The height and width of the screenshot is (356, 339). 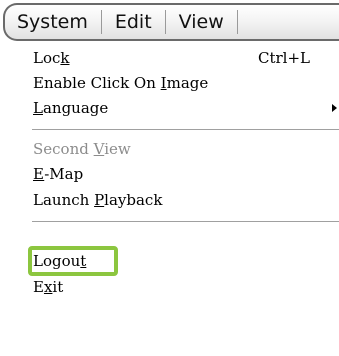 What do you see at coordinates (64, 200) in the screenshot?
I see `menu-item-launch-playback-label: Launch` at bounding box center [64, 200].